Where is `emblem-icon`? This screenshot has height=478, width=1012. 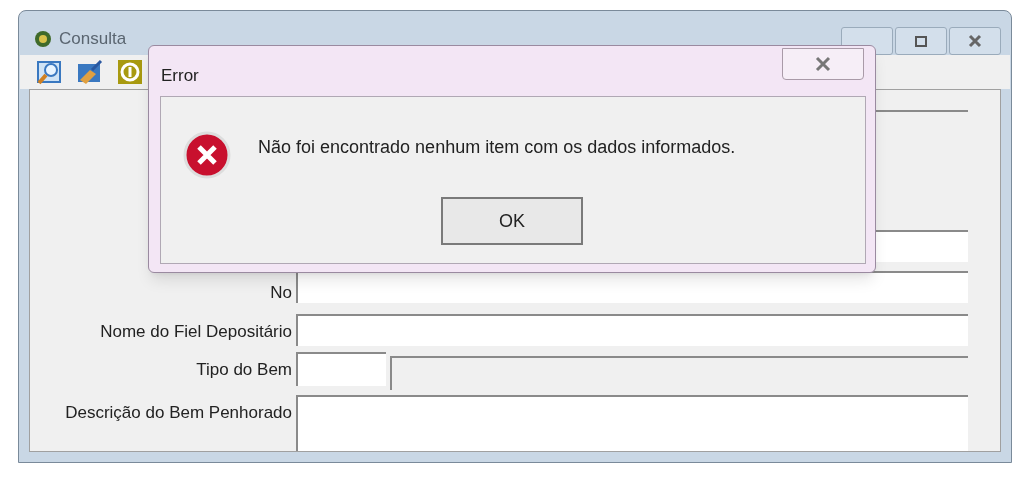
emblem-icon is located at coordinates (43, 39).